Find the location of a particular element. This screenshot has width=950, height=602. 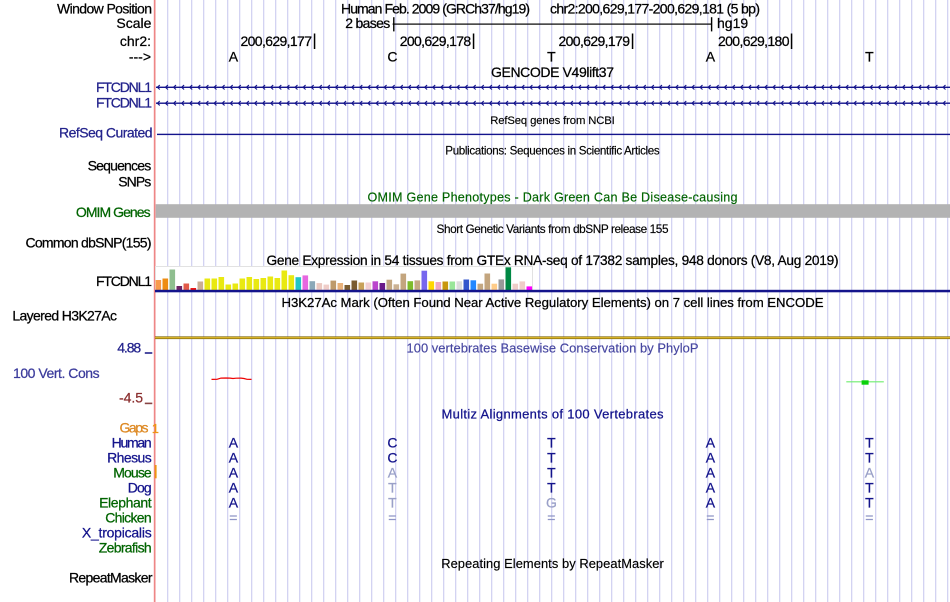

svg-text: 100 Vert. Cons is located at coordinates (56, 373).